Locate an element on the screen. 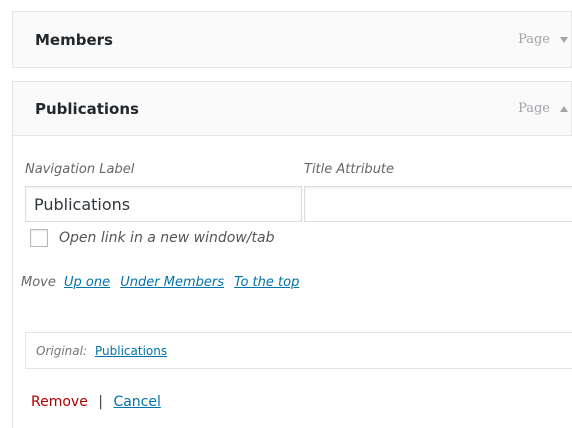  remove-link: Remove is located at coordinates (59, 402).